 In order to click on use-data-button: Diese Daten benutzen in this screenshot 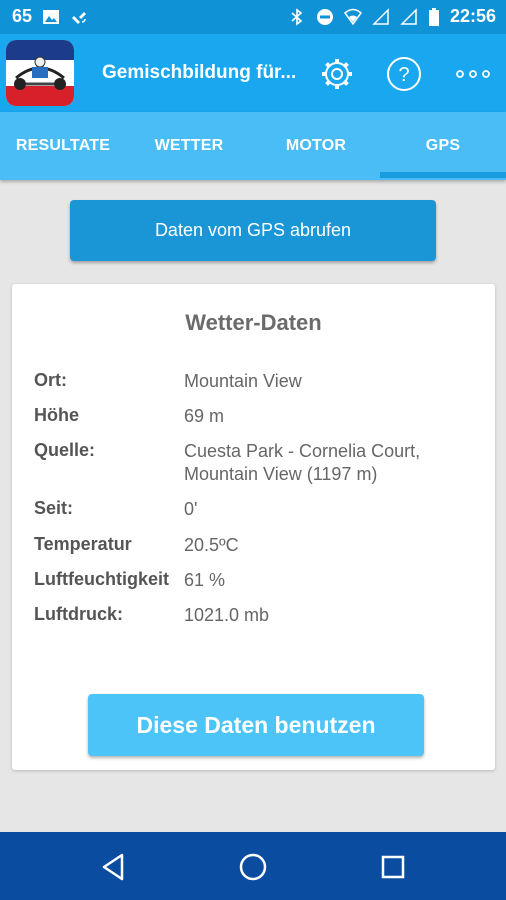, I will do `click(256, 725)`.